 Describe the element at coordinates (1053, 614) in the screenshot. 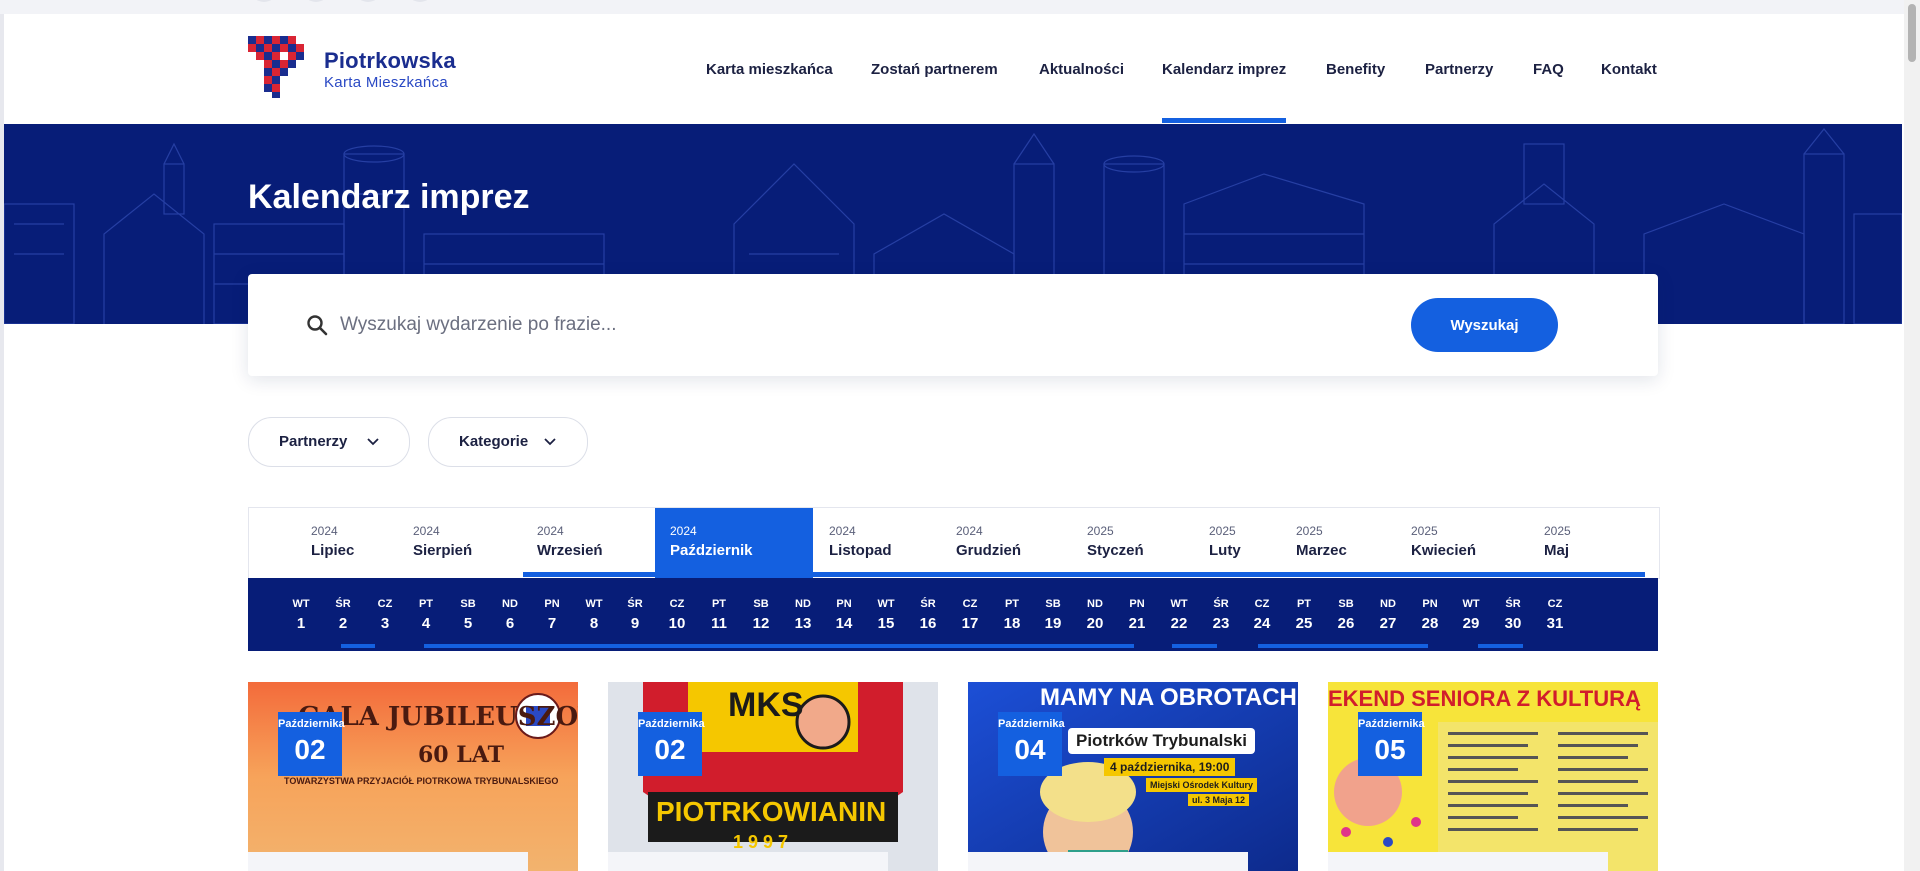

I see `day-cell: SB 19` at that location.